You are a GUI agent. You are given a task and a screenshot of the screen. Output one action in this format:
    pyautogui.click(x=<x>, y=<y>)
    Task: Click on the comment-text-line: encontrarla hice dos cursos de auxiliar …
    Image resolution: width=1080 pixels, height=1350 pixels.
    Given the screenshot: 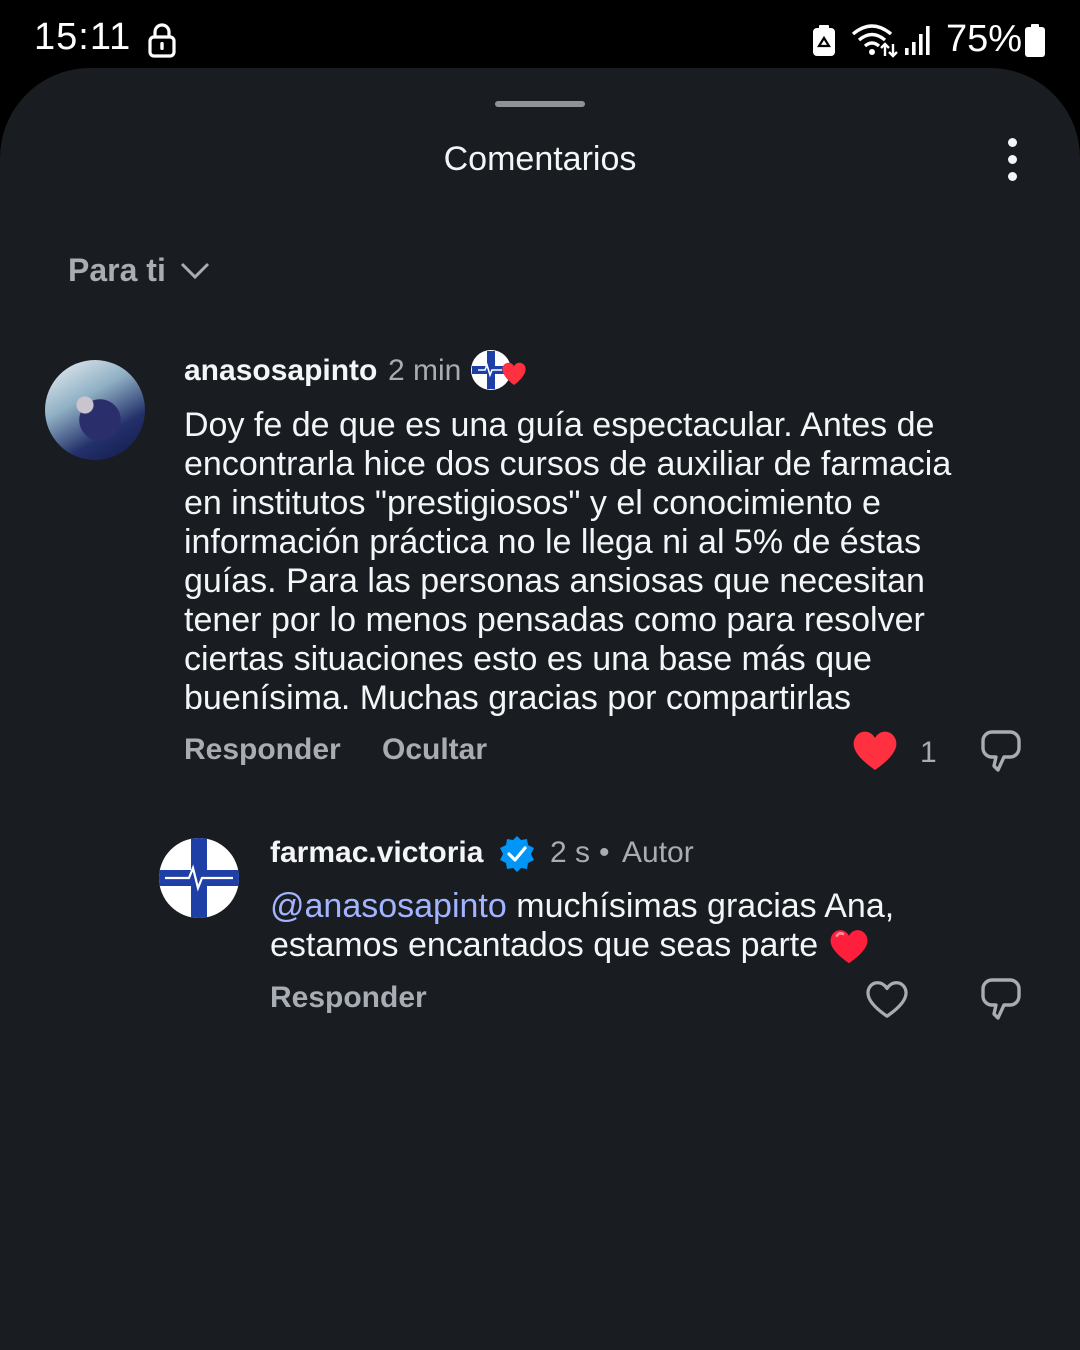 What is the action you would take?
    pyautogui.click(x=568, y=464)
    